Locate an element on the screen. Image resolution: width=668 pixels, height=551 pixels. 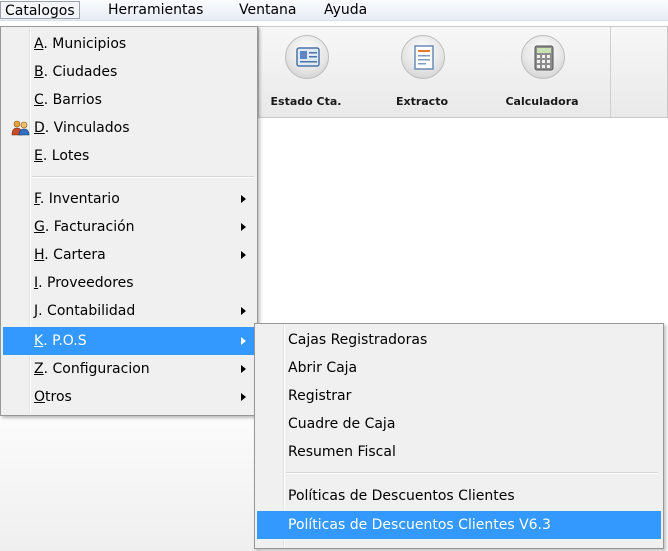
menu-item-contabilidad: J. Contabilidad is located at coordinates (129, 311).